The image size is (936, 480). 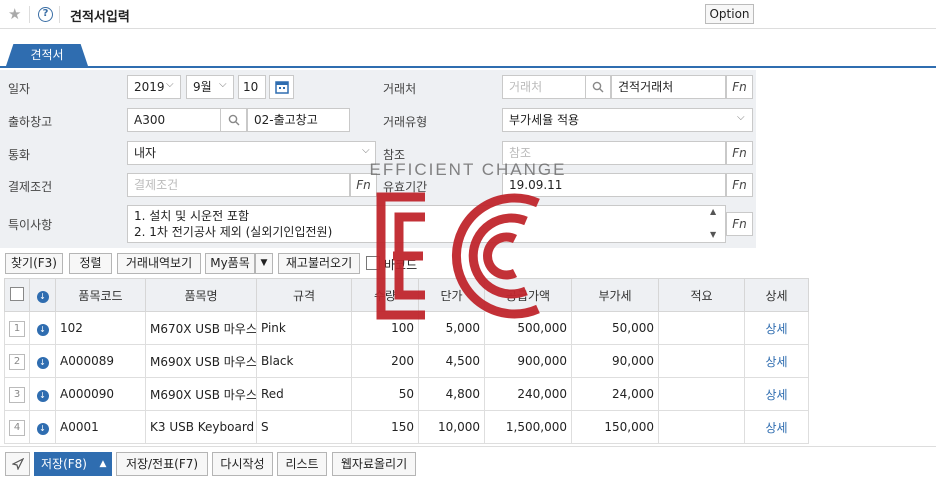 What do you see at coordinates (776, 295) in the screenshot?
I see `column-header: 상세` at bounding box center [776, 295].